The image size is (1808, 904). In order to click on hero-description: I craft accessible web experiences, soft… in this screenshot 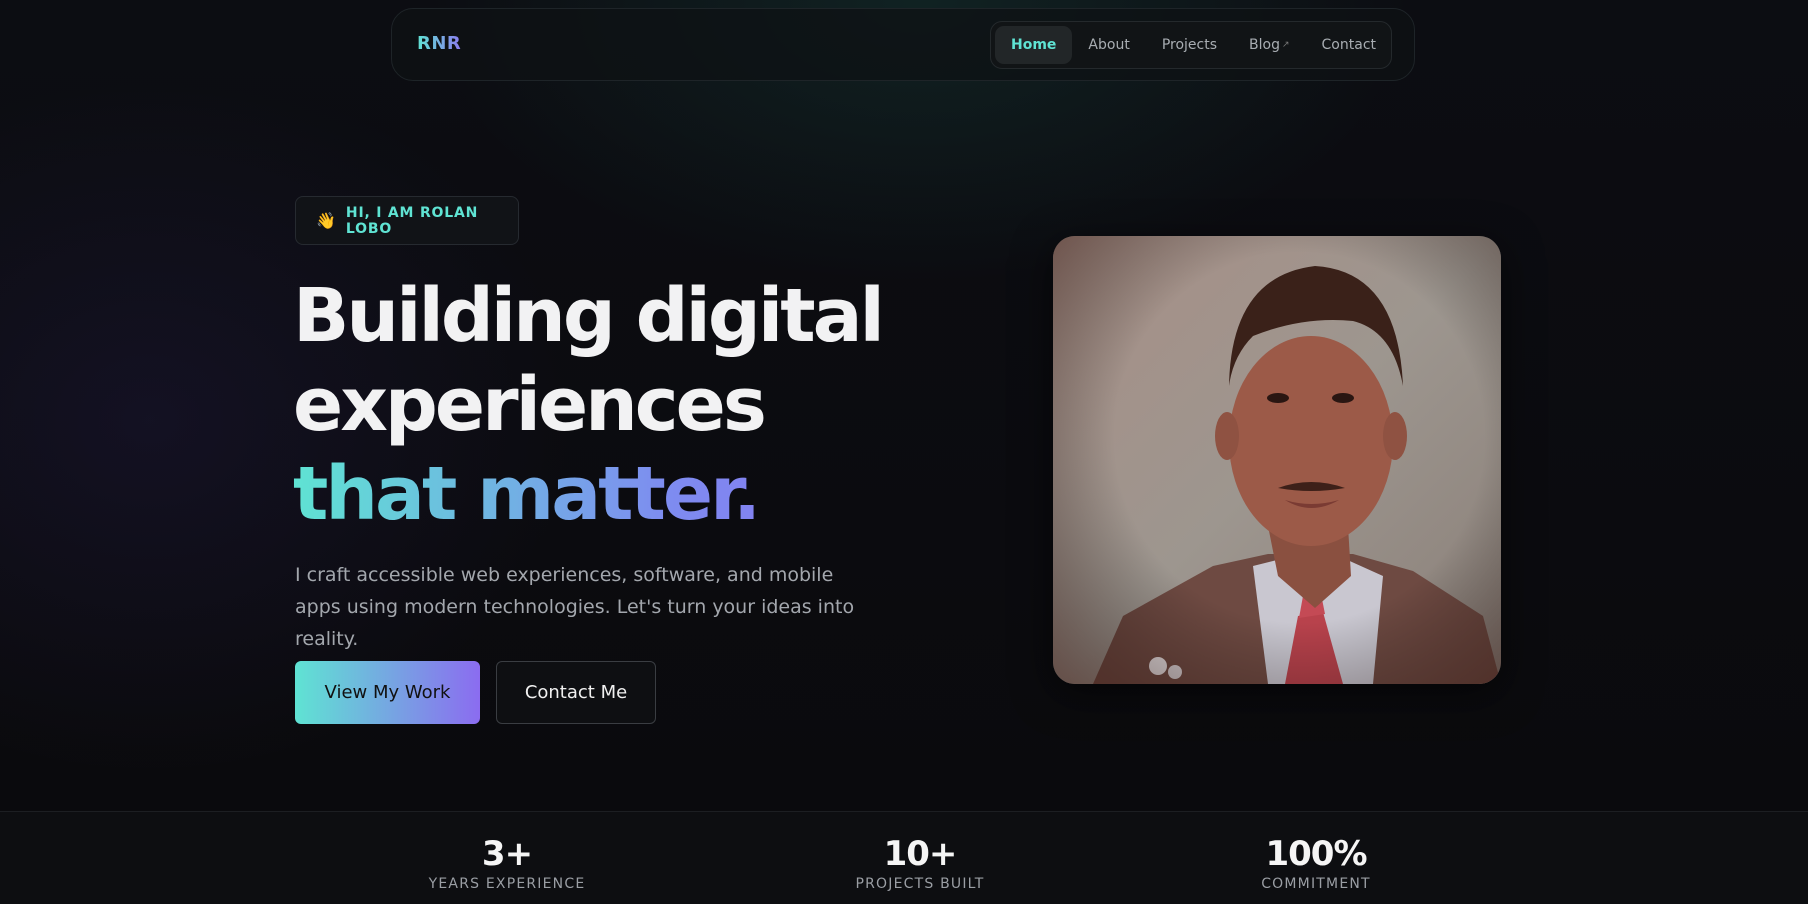, I will do `click(575, 607)`.